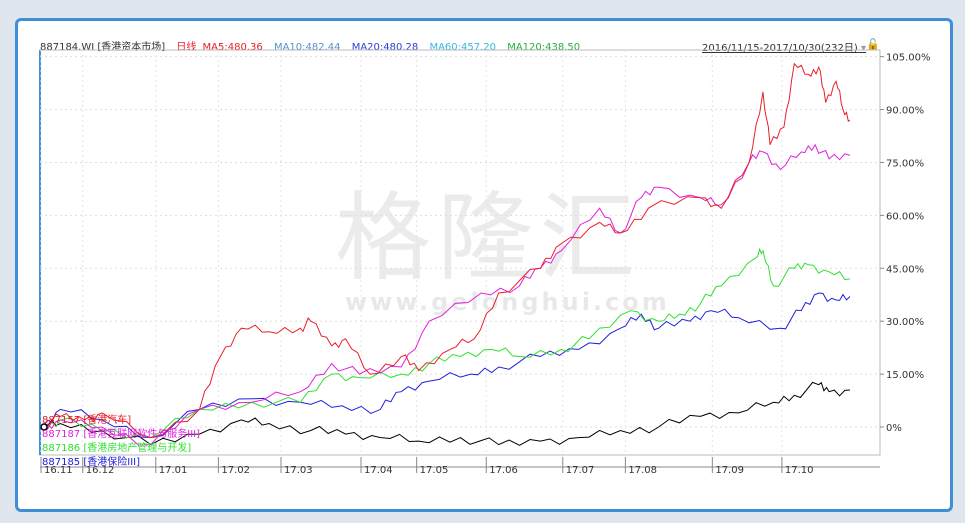 Image resolution: width=965 pixels, height=523 pixels. I want to click on x-tick-label: 17.02, so click(235, 470).